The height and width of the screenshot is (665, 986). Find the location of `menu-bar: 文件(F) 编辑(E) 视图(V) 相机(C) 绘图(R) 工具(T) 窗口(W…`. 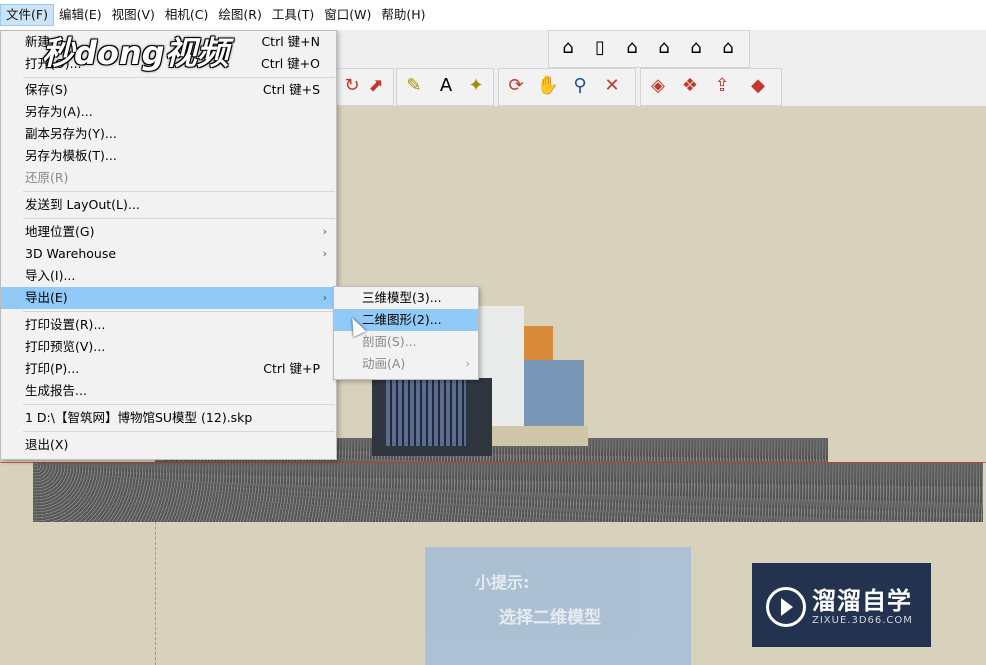

menu-bar: 文件(F) 编辑(E) 视图(V) 相机(C) 绘图(R) 工具(T) 窗口(W… is located at coordinates (493, 15).